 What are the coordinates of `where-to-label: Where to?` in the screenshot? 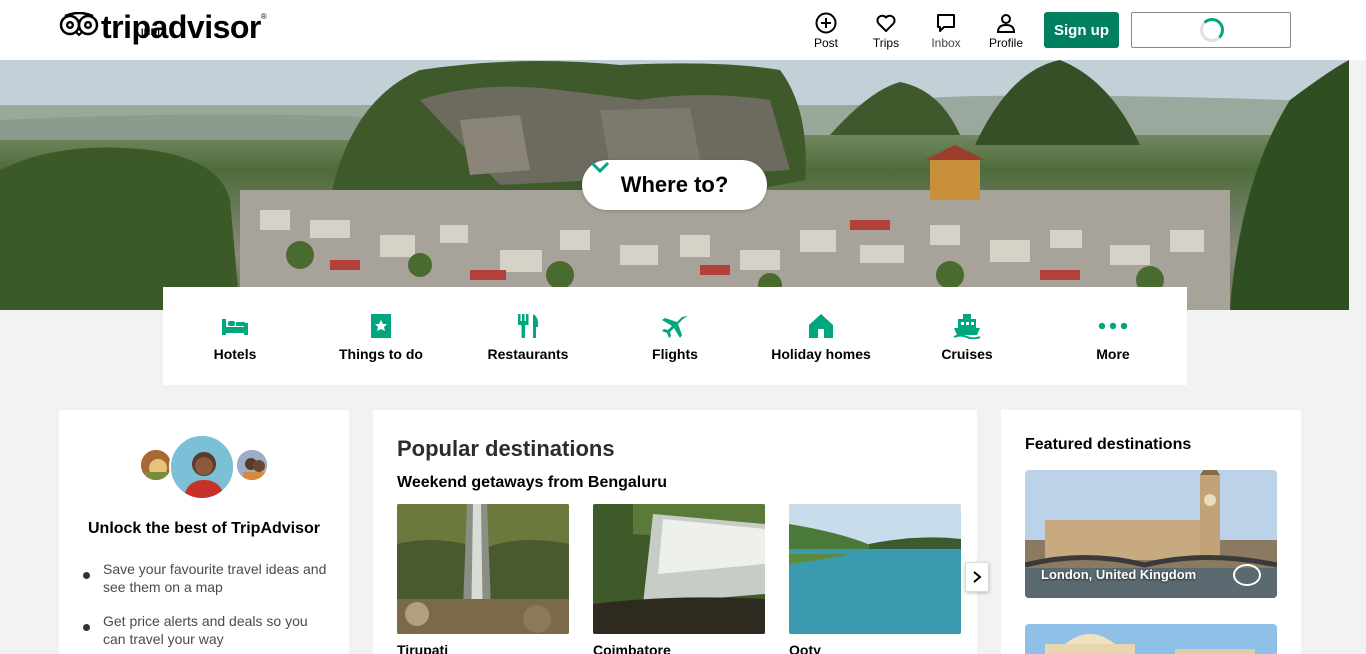 It's located at (674, 184).